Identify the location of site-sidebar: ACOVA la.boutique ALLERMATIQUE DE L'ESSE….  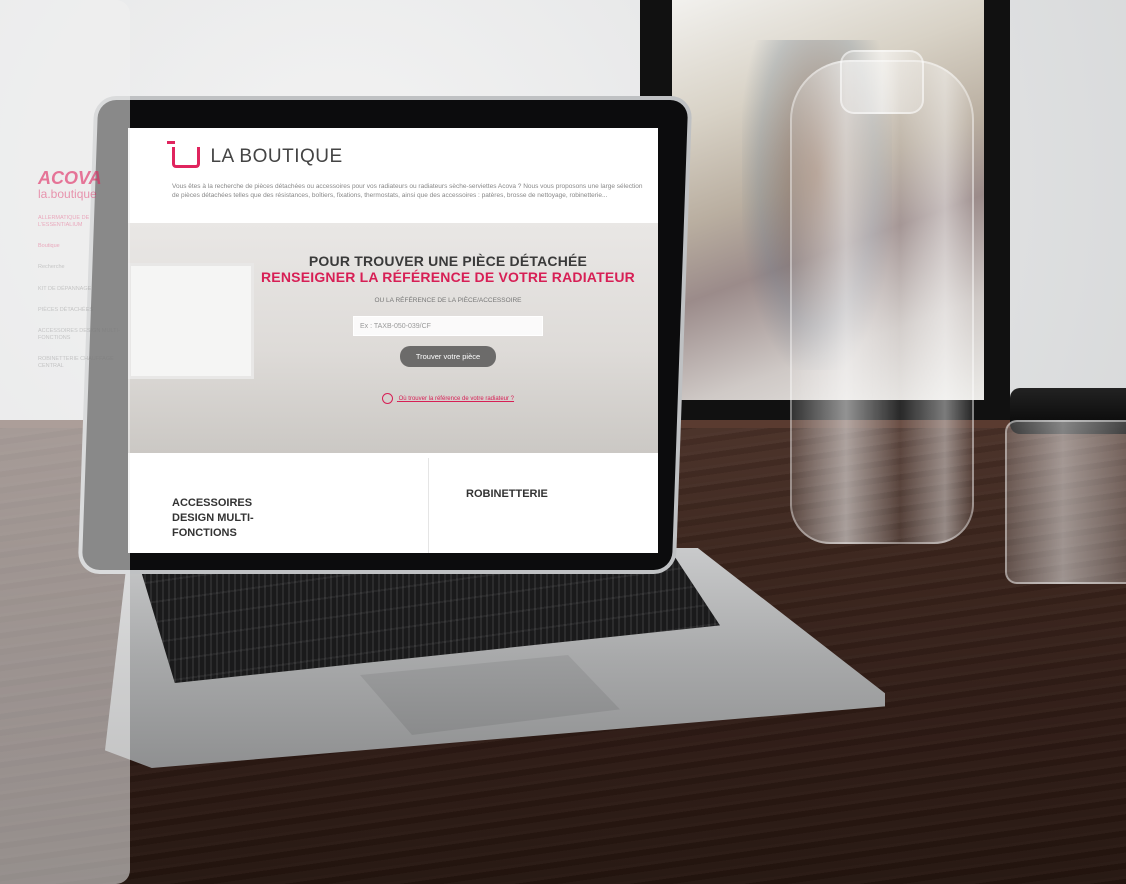
(79, 269).